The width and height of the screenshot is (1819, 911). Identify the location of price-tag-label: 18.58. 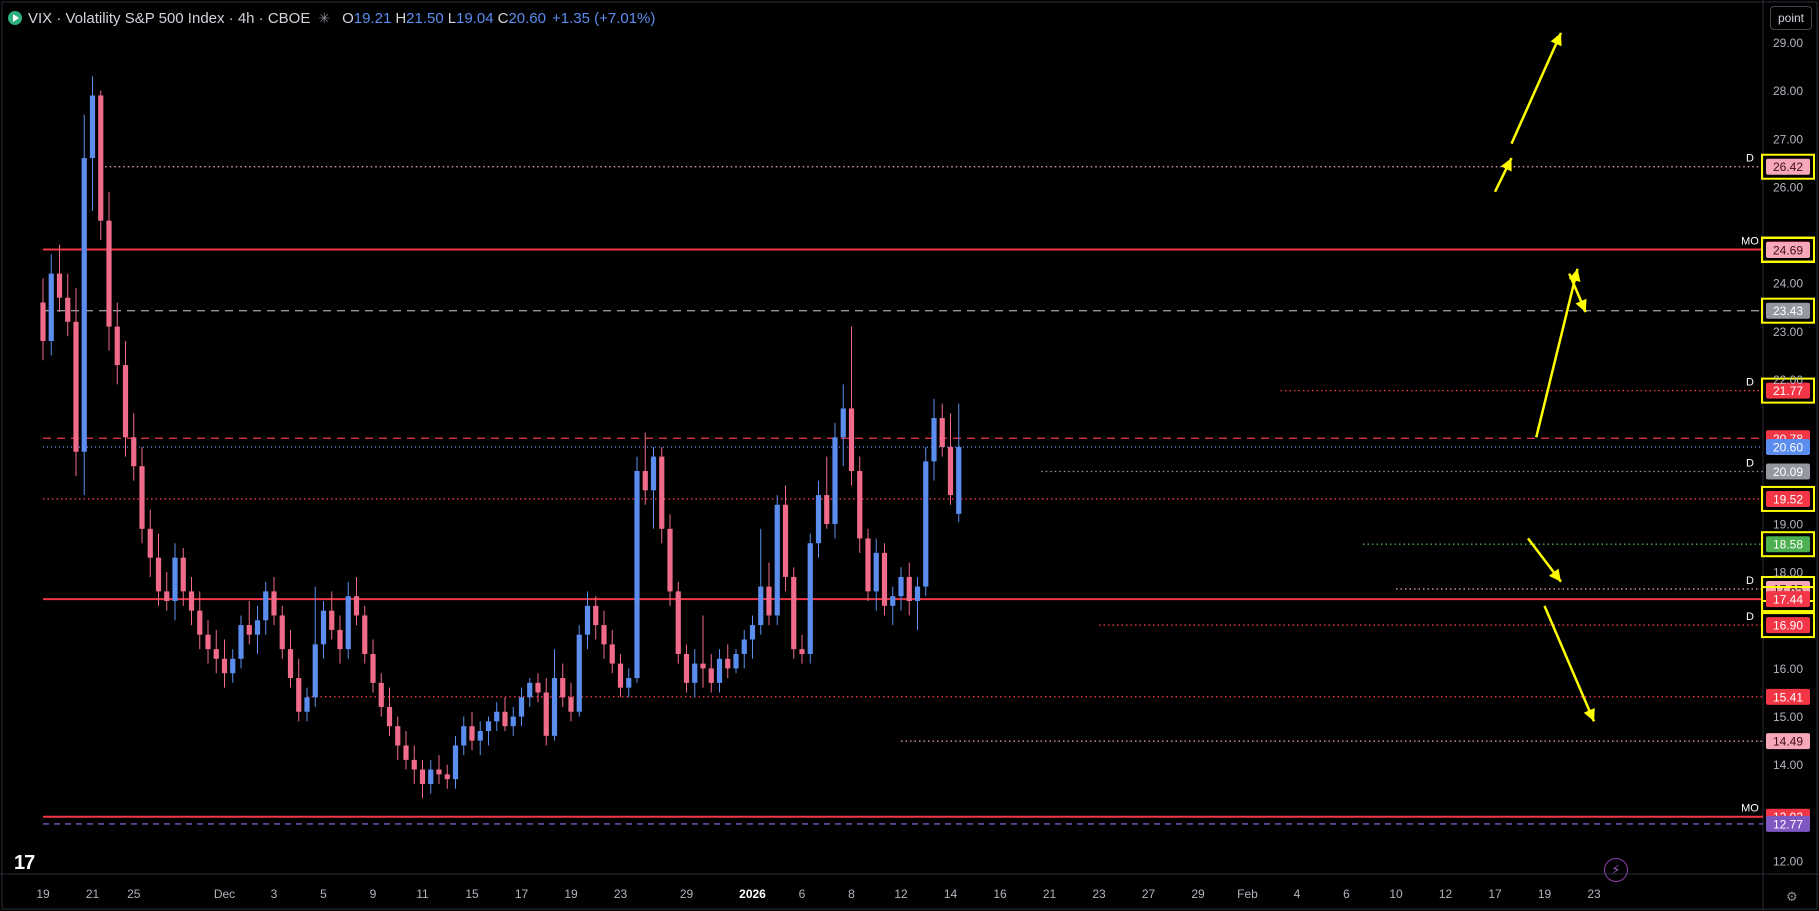
(1788, 545).